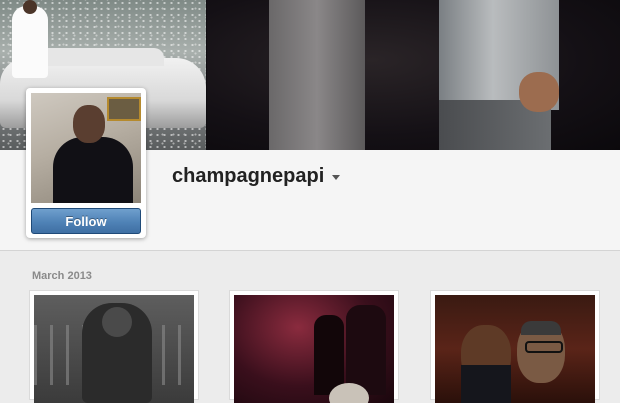  I want to click on profile-avatar-card: Follow, so click(86, 163).